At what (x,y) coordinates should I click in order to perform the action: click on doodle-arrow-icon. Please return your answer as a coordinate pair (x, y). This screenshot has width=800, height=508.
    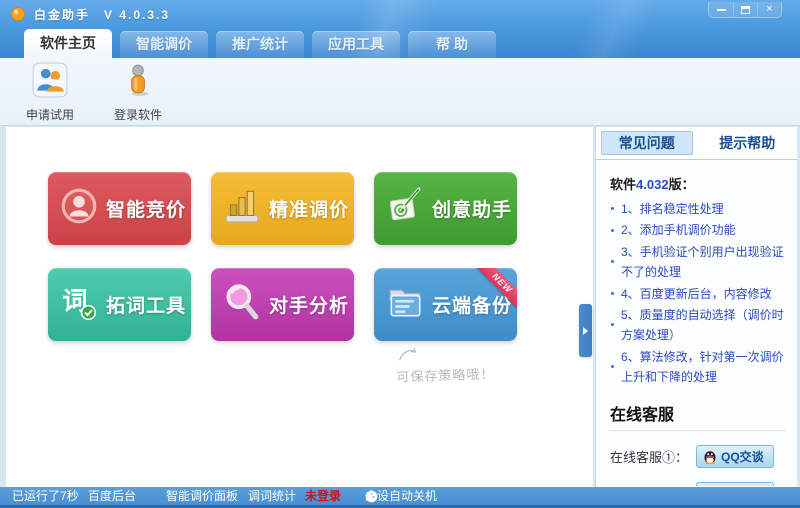
    Looking at the image, I should click on (408, 354).